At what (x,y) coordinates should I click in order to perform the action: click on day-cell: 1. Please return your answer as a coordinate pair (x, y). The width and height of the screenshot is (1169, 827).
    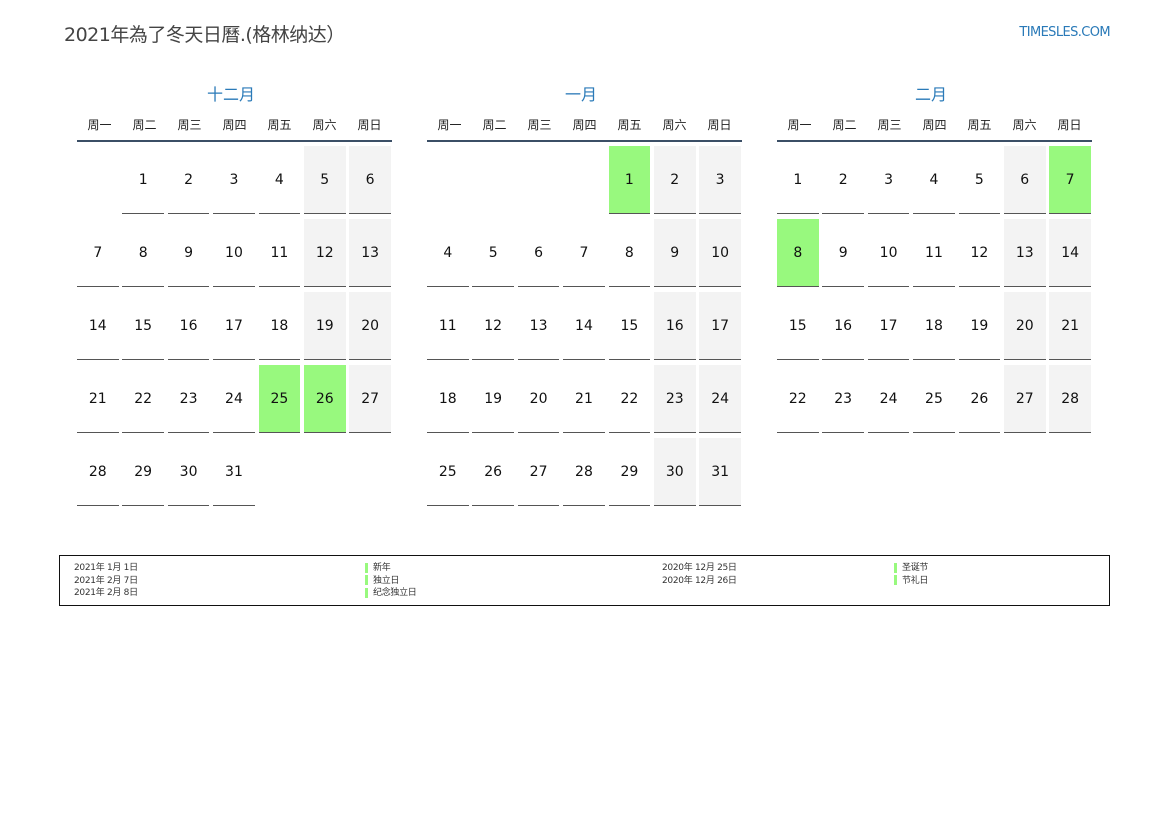
    Looking at the image, I should click on (798, 182).